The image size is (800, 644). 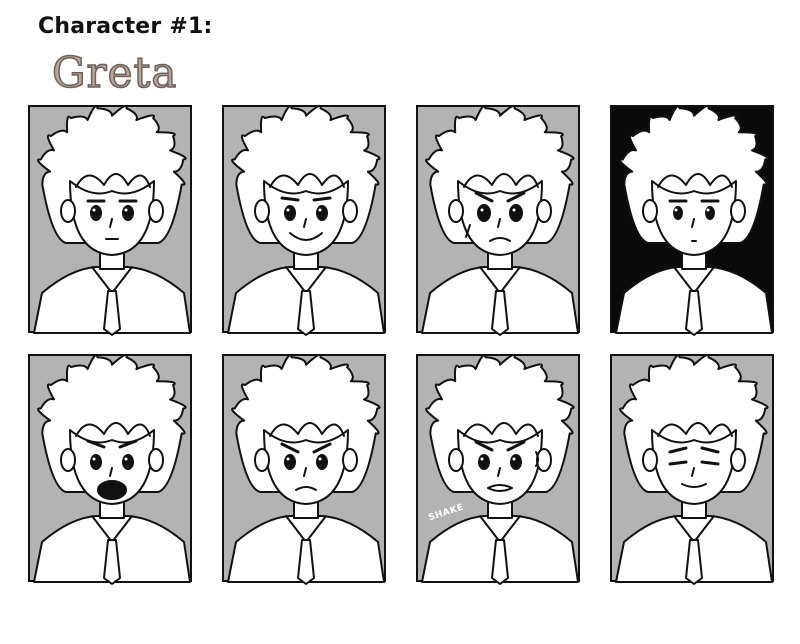 I want to click on expression-panel-blank, so click(x=692, y=220).